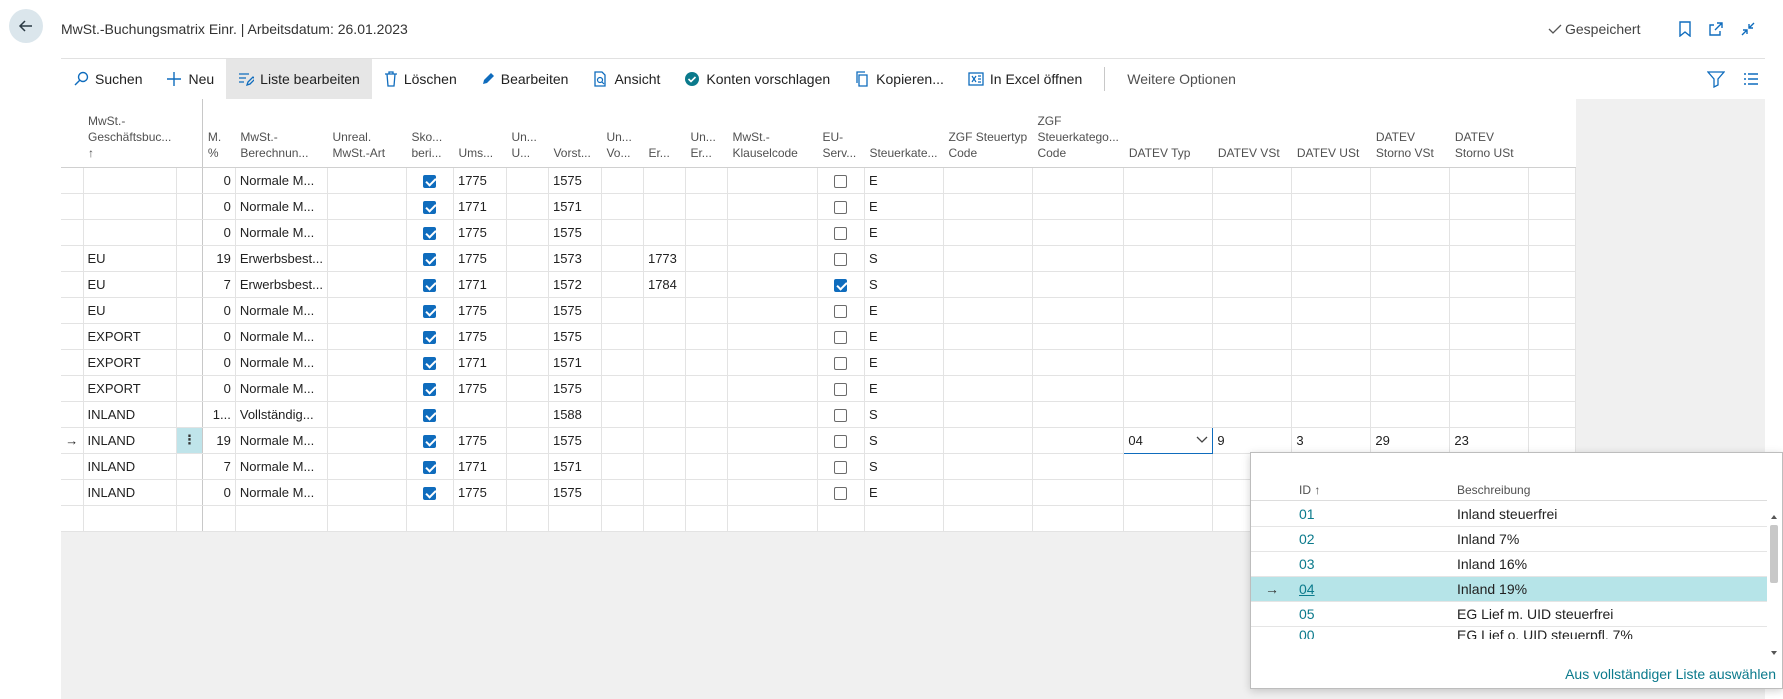  Describe the element at coordinates (1489, 206) in the screenshot. I see `cell-datev-storno-ust` at that location.